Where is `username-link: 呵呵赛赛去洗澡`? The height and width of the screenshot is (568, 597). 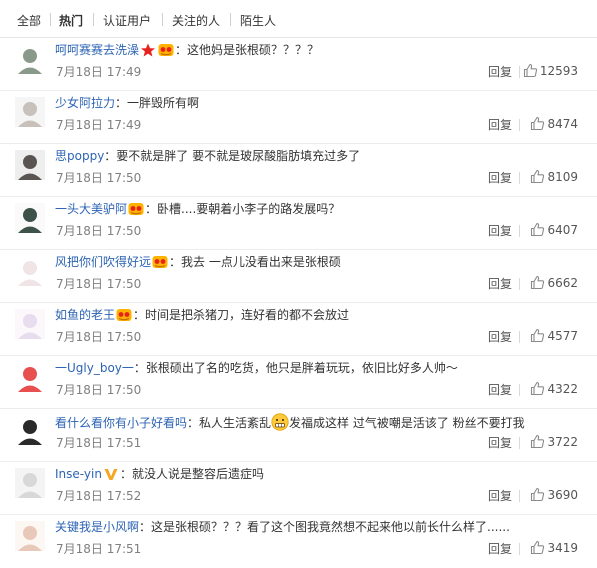
username-link: 呵呵赛赛去洗澡 is located at coordinates (97, 50).